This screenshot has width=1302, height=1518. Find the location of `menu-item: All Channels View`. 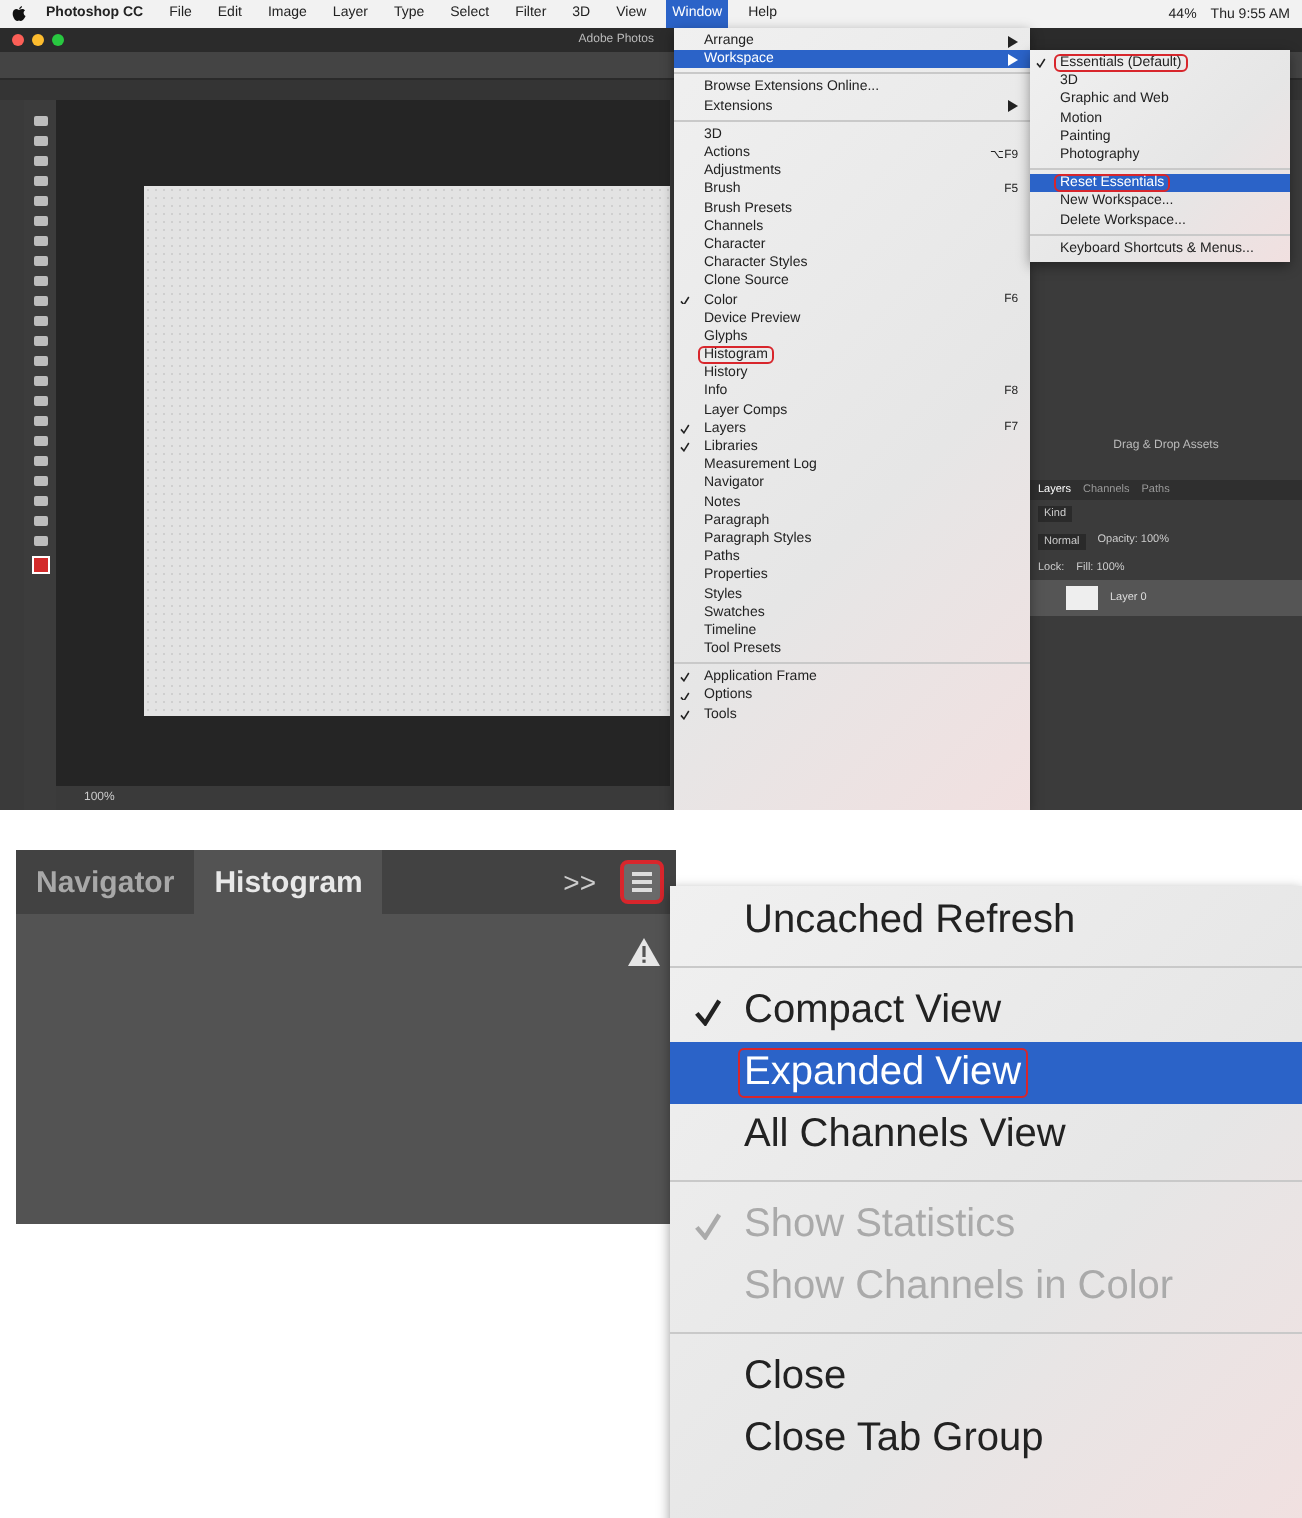

menu-item: All Channels View is located at coordinates (986, 1135).